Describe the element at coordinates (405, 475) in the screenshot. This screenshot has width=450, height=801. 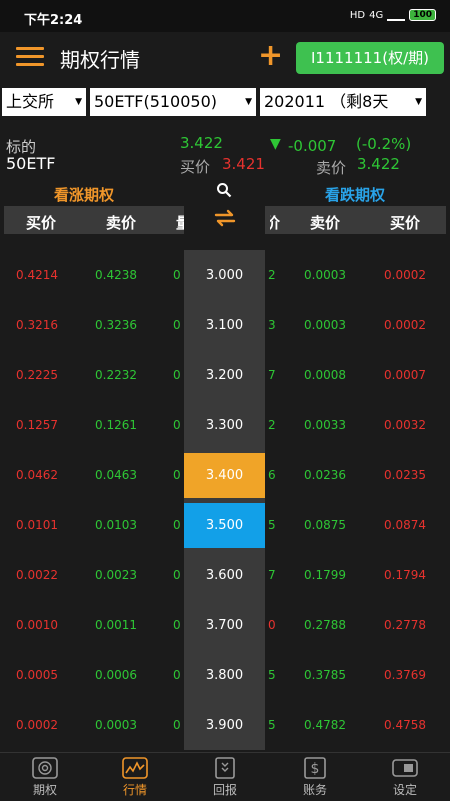
I see `put-bid: 0.0235` at that location.